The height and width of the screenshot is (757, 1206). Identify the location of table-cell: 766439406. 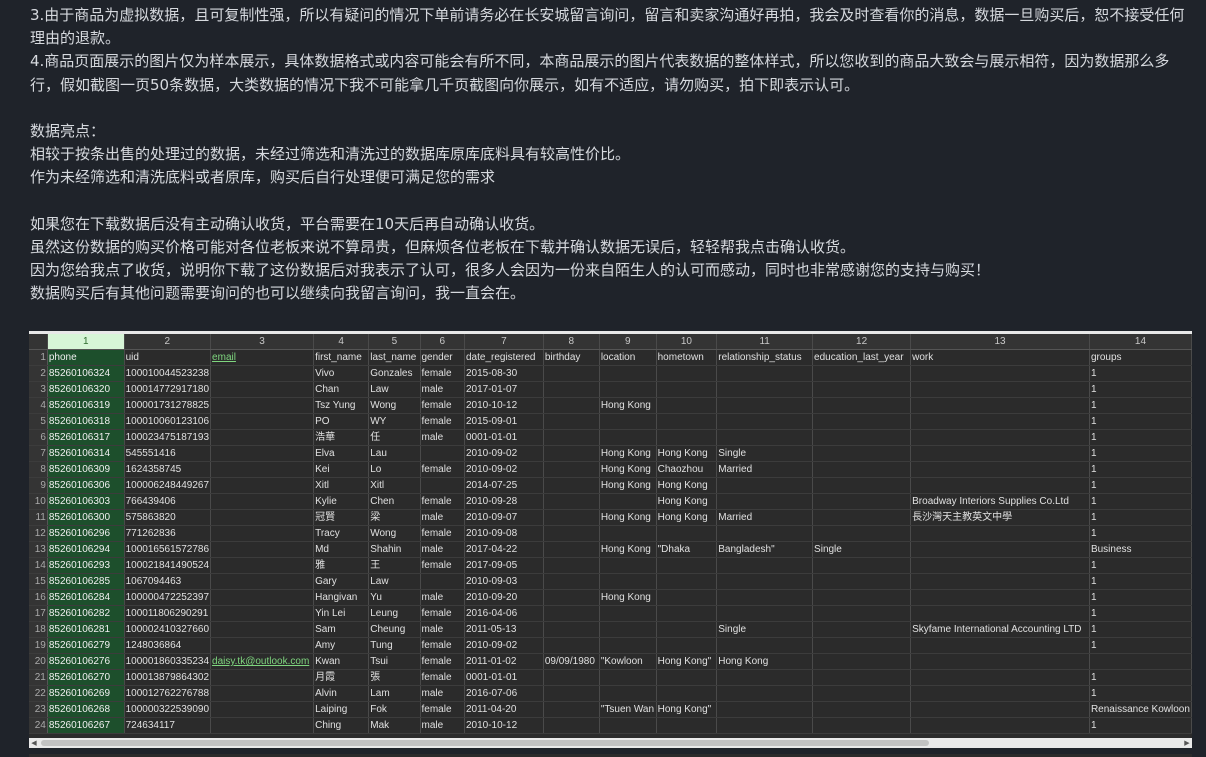
(168, 501).